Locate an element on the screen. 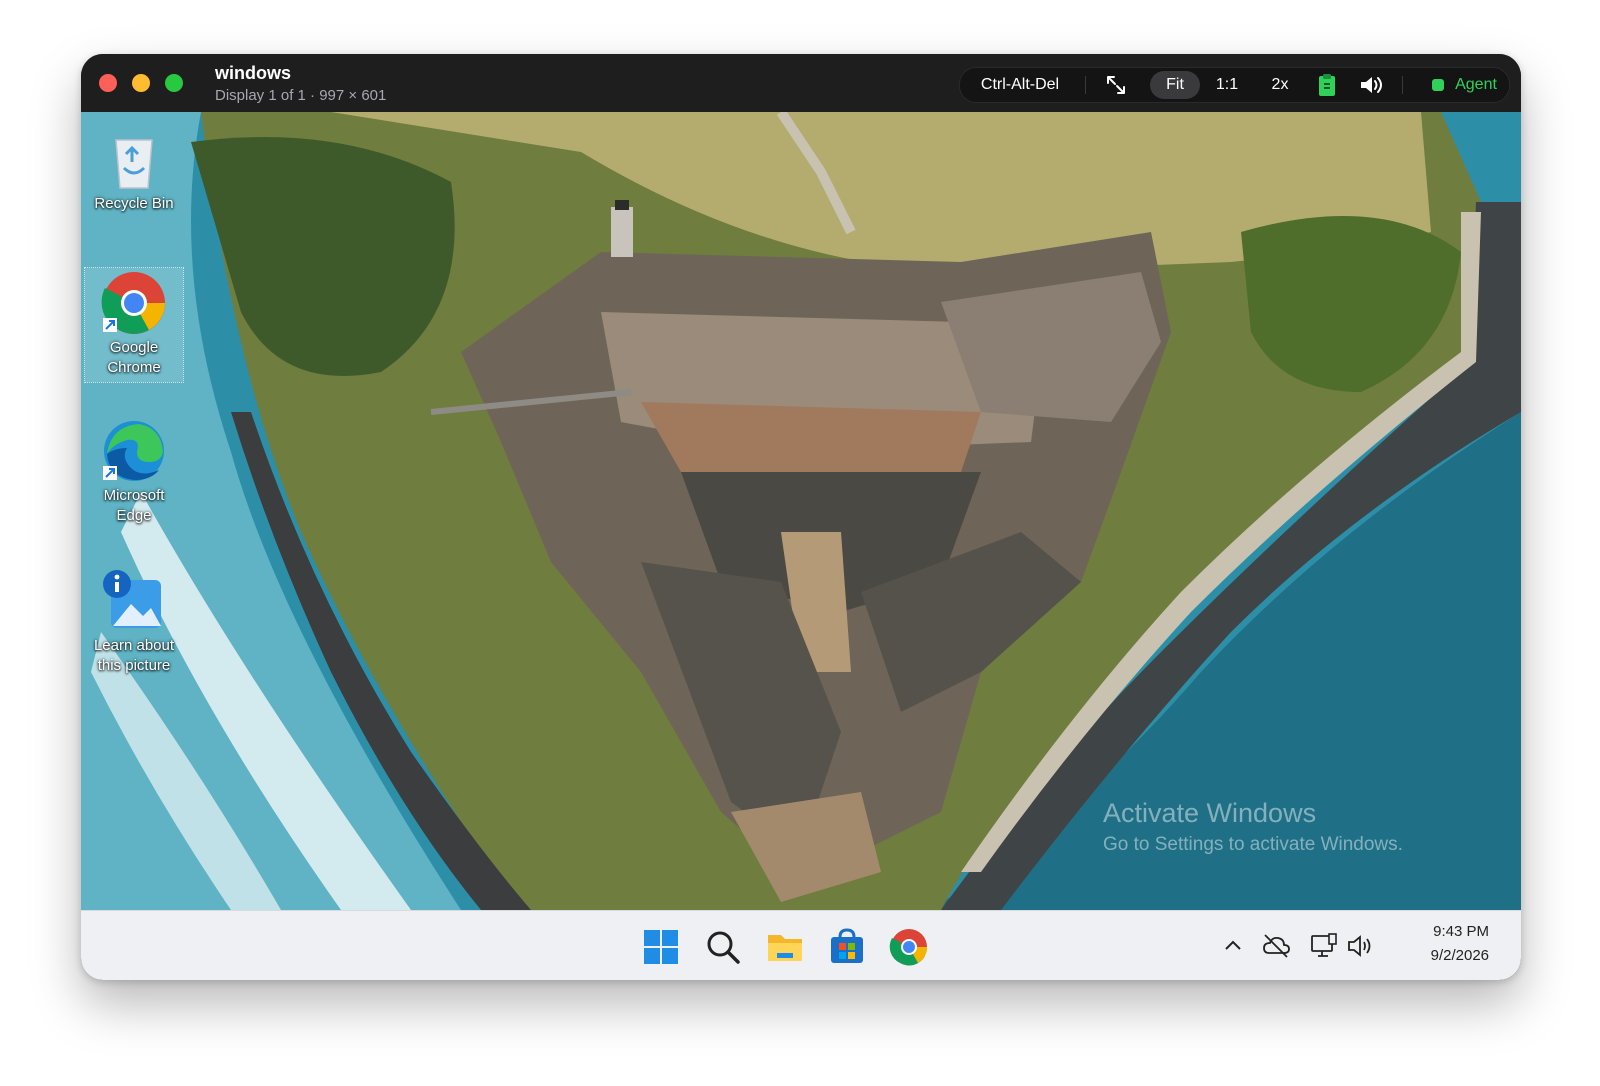 This screenshot has width=1600, height=1086. chrome-taskbar-button is located at coordinates (909, 947).